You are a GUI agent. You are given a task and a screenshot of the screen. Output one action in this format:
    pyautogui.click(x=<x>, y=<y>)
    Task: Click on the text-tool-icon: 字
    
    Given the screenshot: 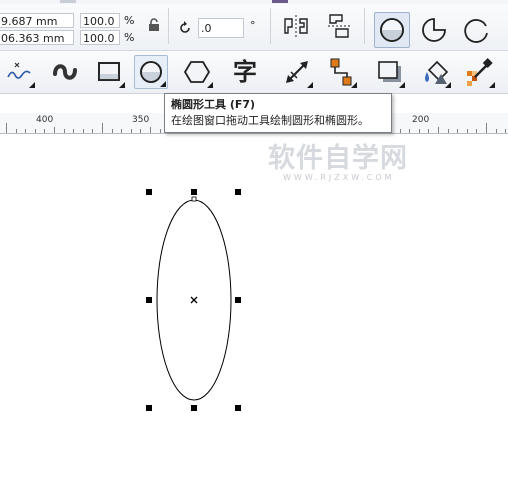 What is the action you would take?
    pyautogui.click(x=245, y=72)
    